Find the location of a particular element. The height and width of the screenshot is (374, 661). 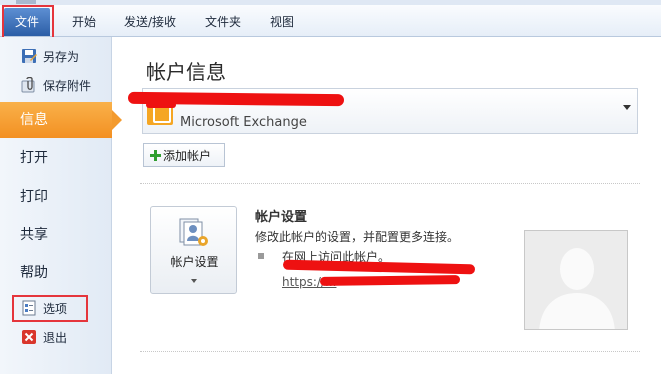

nav-save-attachments-label: 保存附件 is located at coordinates (67, 85).